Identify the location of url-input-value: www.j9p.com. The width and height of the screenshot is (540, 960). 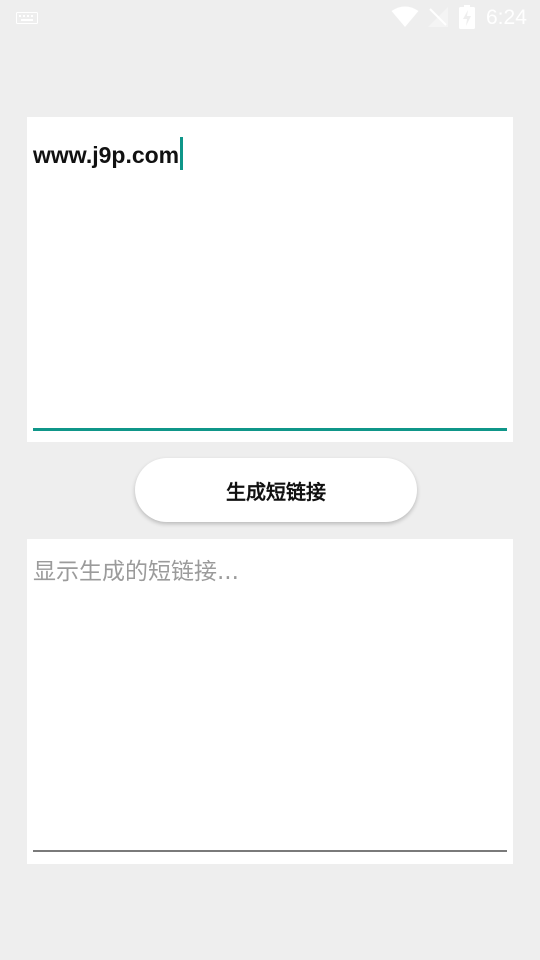
(106, 155).